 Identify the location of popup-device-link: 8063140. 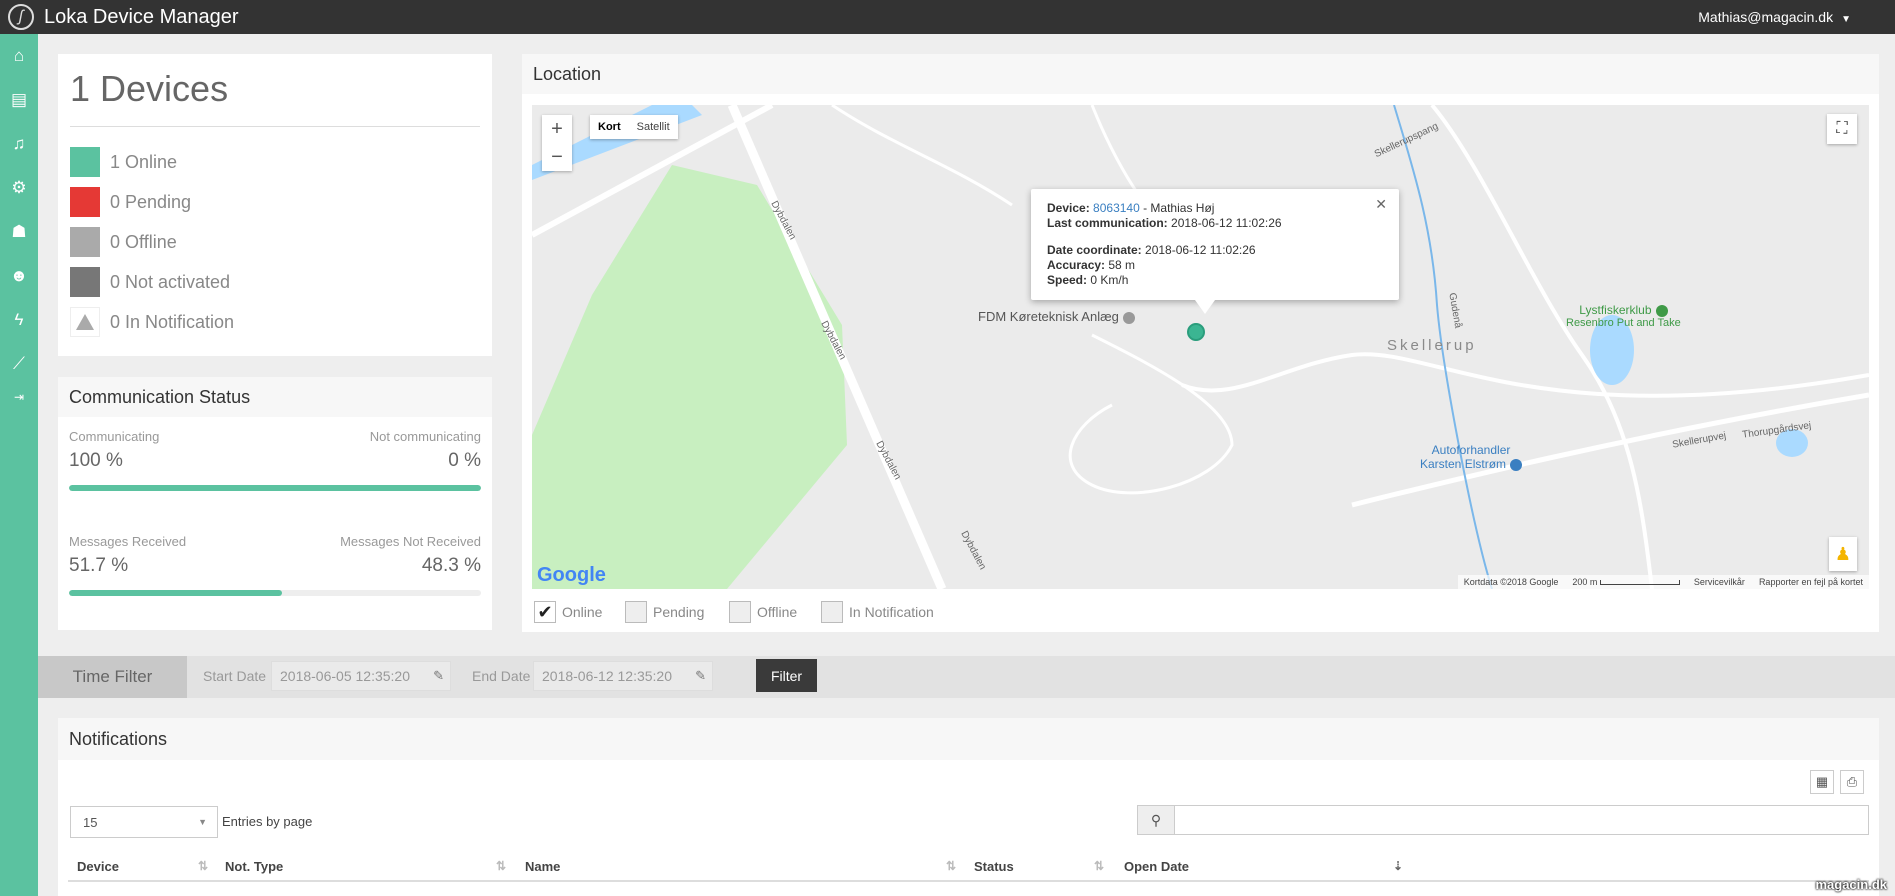
(1116, 208).